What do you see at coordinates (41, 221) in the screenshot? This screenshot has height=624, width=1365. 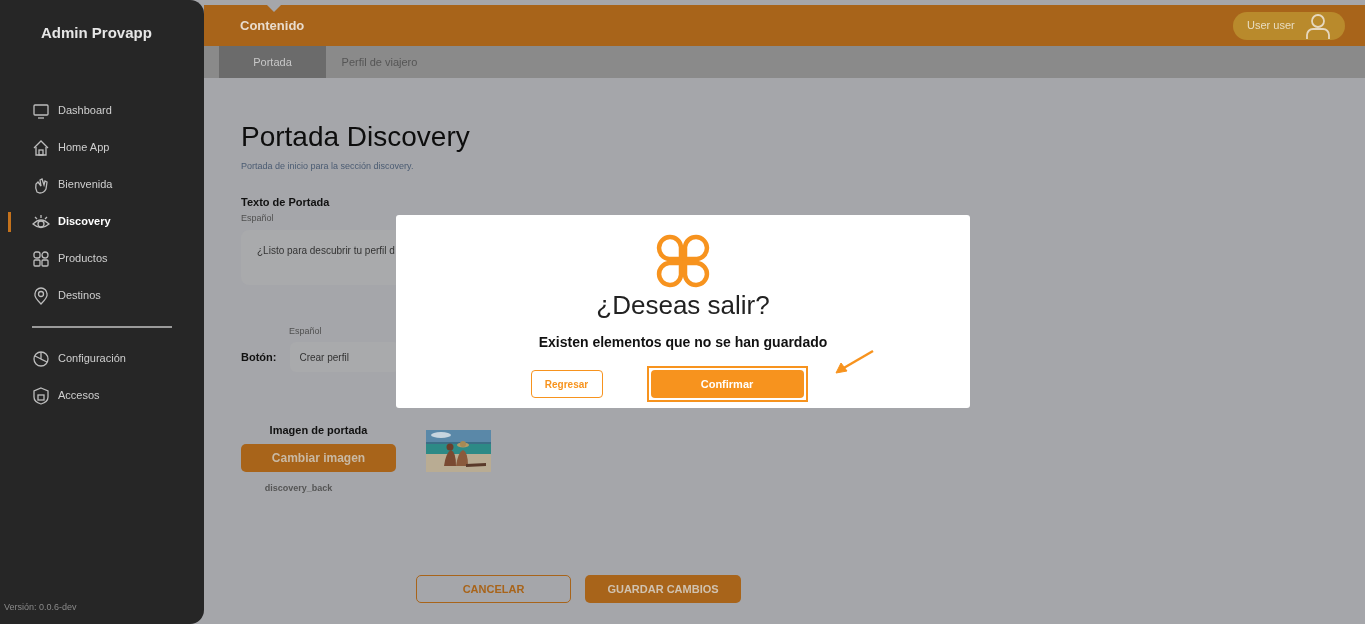 I see `eye-icon` at bounding box center [41, 221].